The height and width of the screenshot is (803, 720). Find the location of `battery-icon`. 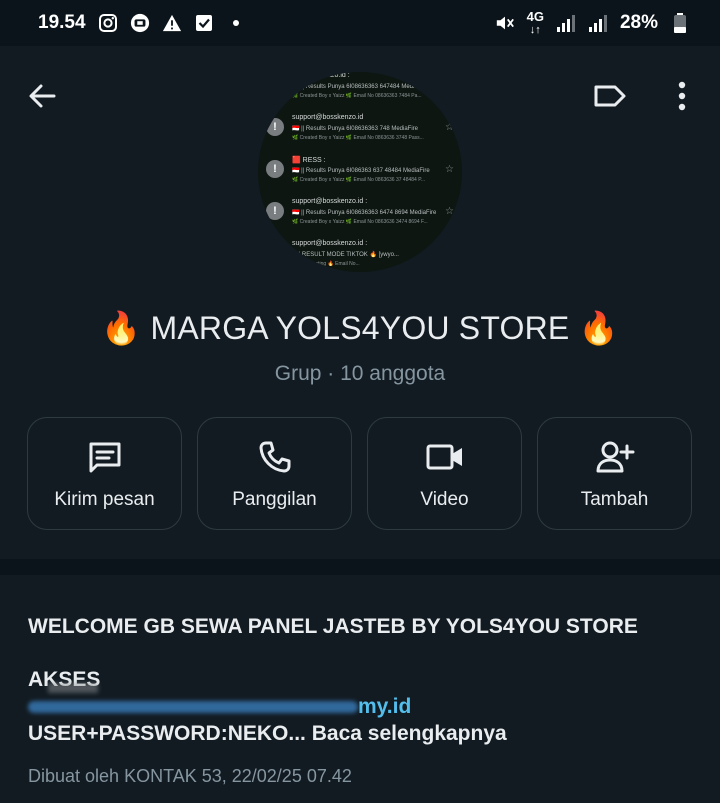

battery-icon is located at coordinates (680, 23).